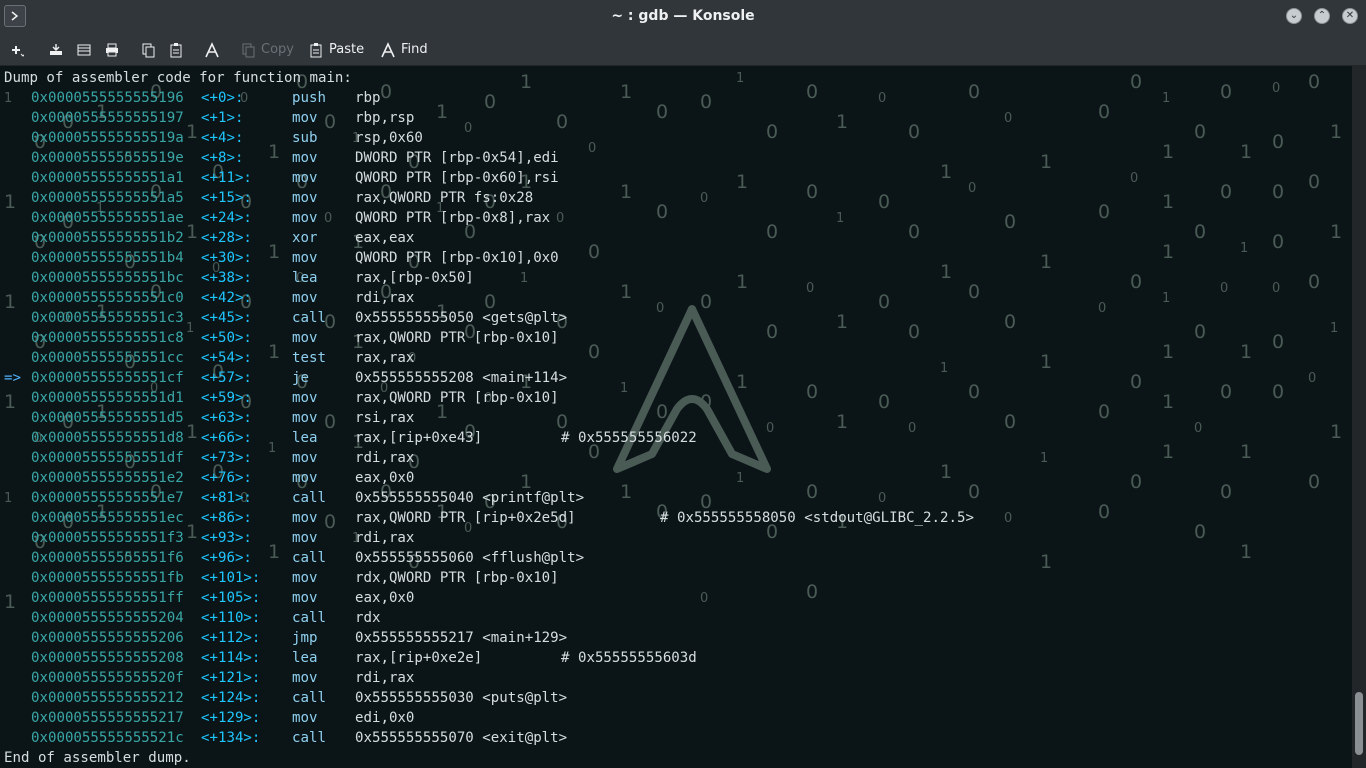 This screenshot has width=1366, height=768. What do you see at coordinates (1359, 723) in the screenshot?
I see `scrollbar-thumb` at bounding box center [1359, 723].